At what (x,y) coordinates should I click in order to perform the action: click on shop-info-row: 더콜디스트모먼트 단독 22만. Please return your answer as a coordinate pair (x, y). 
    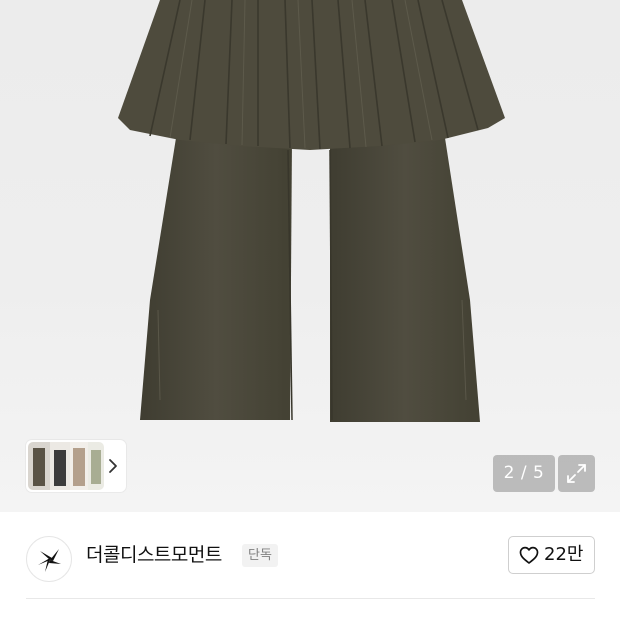
    Looking at the image, I should click on (310, 555).